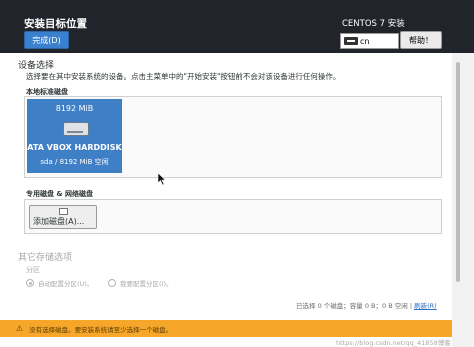 The height and width of the screenshot is (347, 474). What do you see at coordinates (393, 343) in the screenshot?
I see `watermark: https://blog.csdn.net/qq_41858博客` at bounding box center [393, 343].